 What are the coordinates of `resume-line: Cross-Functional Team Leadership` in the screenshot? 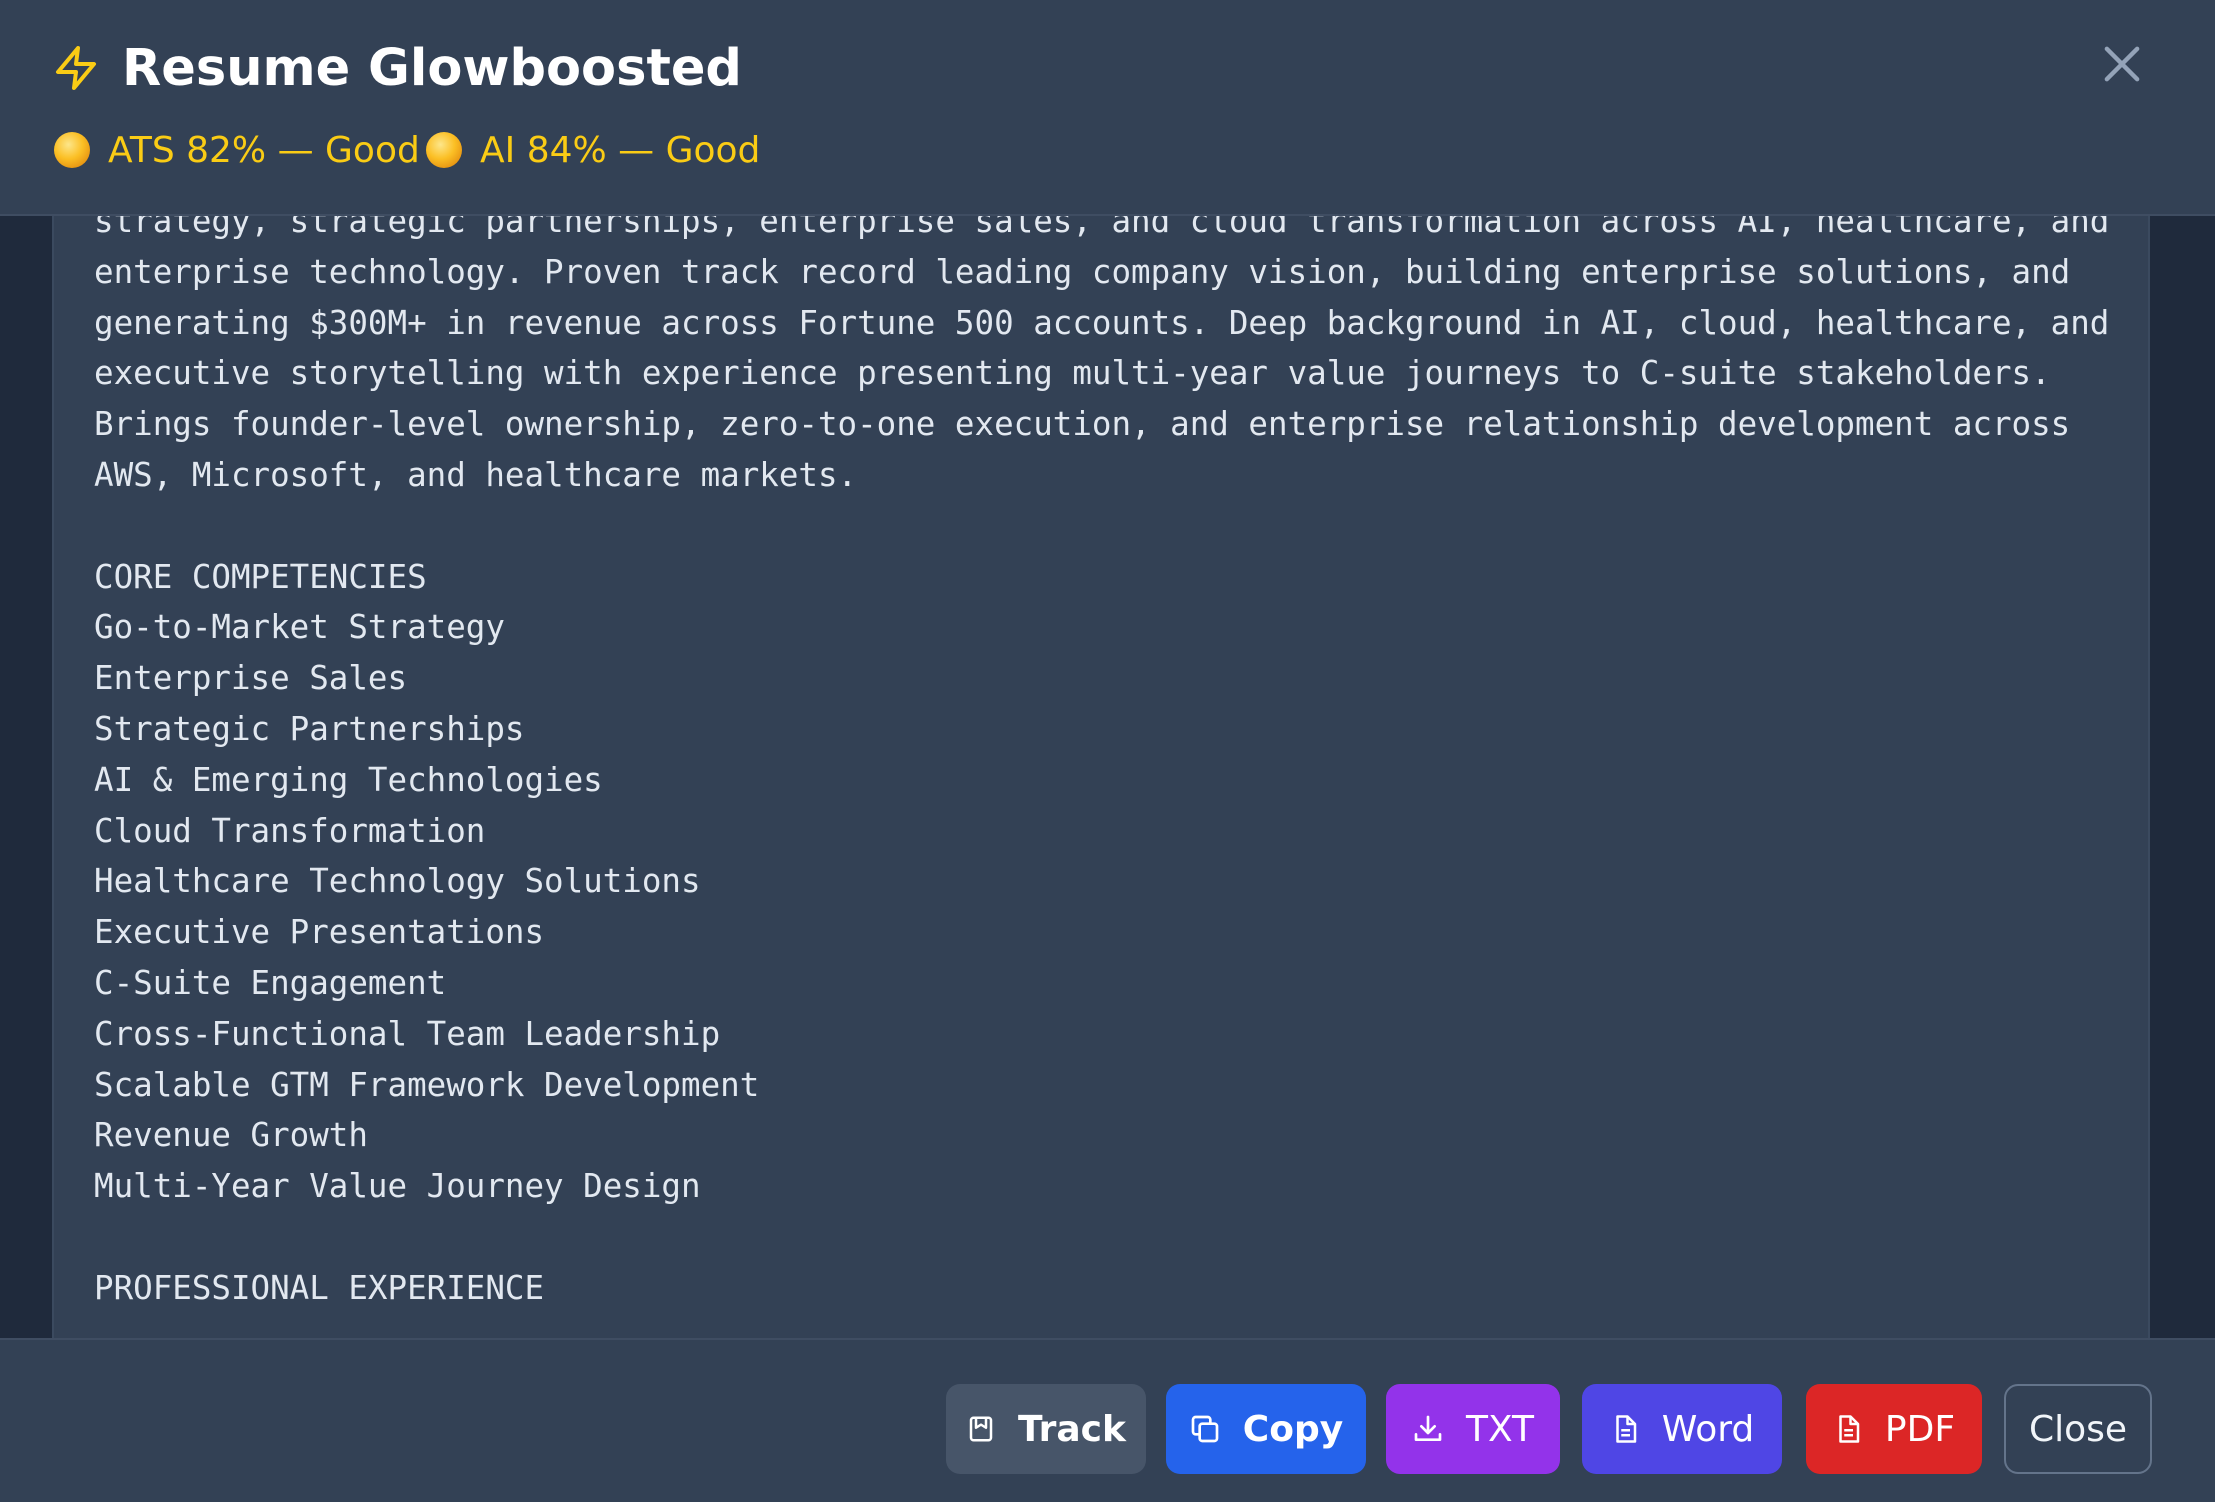 It's located at (407, 1033).